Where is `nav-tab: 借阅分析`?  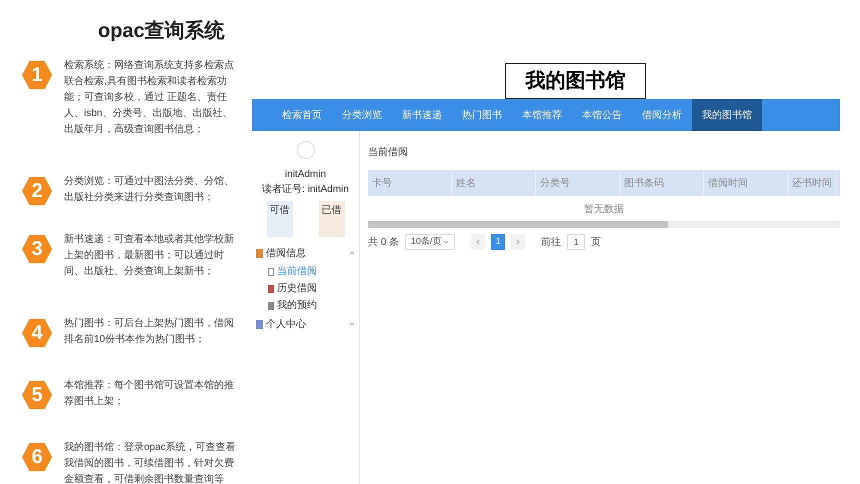 nav-tab: 借阅分析 is located at coordinates (662, 115).